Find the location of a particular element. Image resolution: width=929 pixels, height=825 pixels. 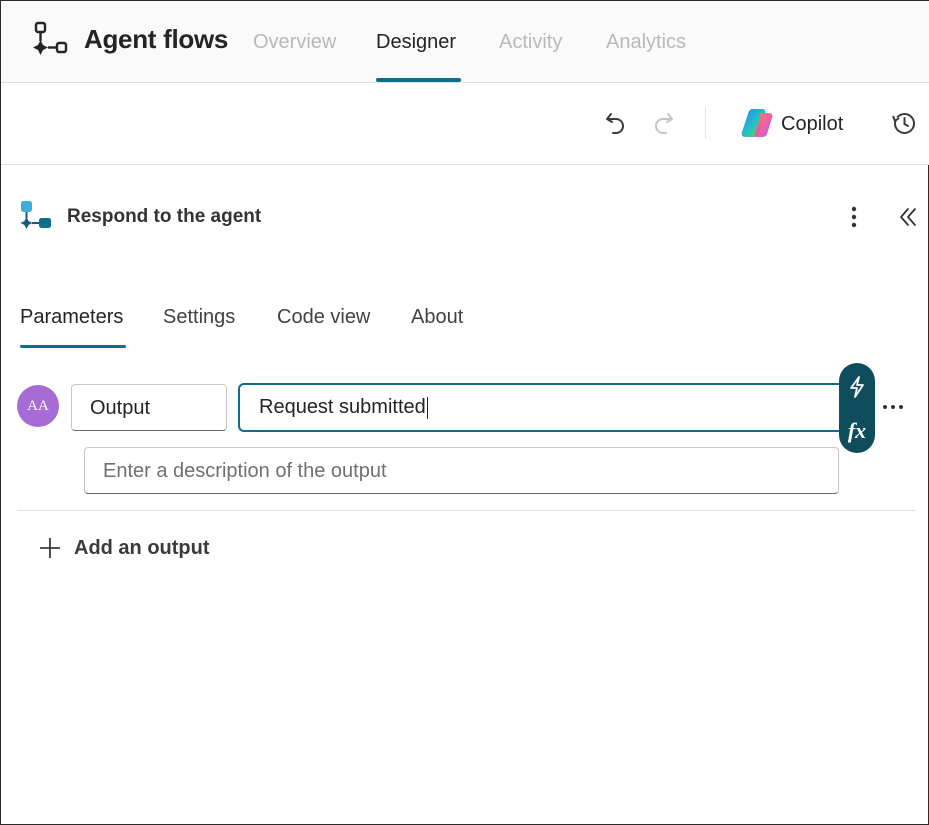

add-output-label: Add an output is located at coordinates (142, 547).